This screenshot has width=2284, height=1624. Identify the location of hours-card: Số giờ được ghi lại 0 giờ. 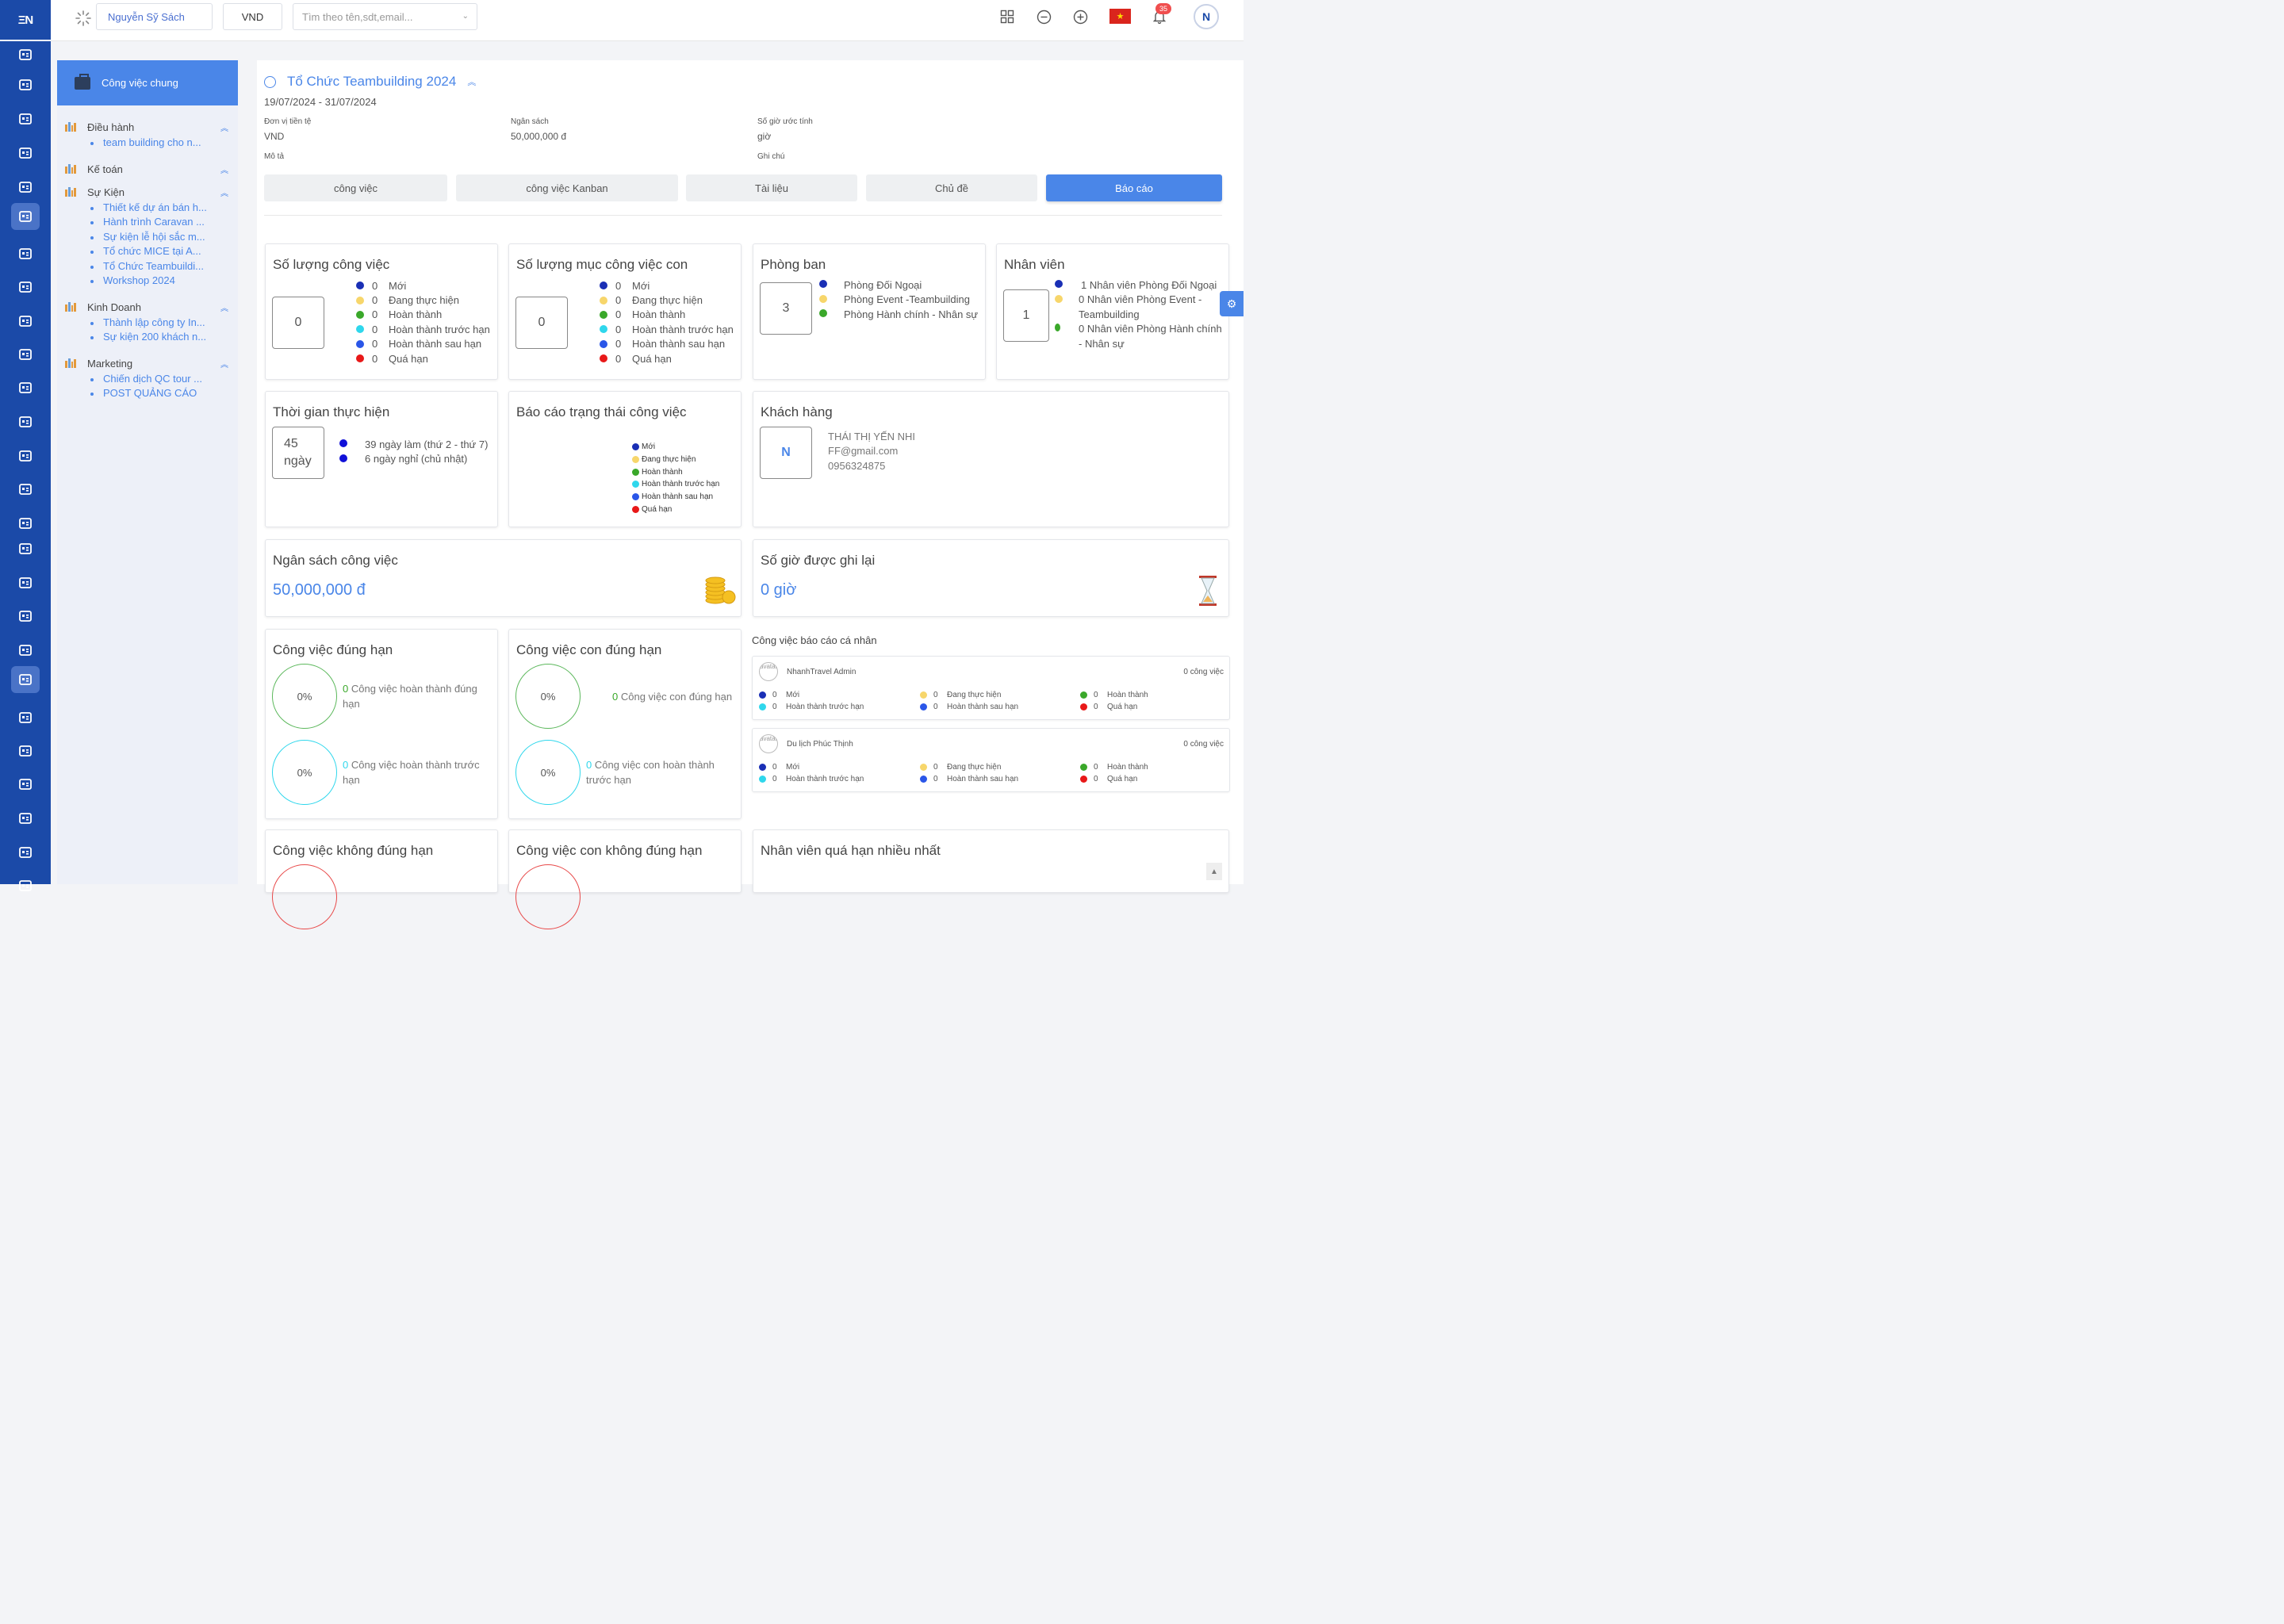
(991, 578).